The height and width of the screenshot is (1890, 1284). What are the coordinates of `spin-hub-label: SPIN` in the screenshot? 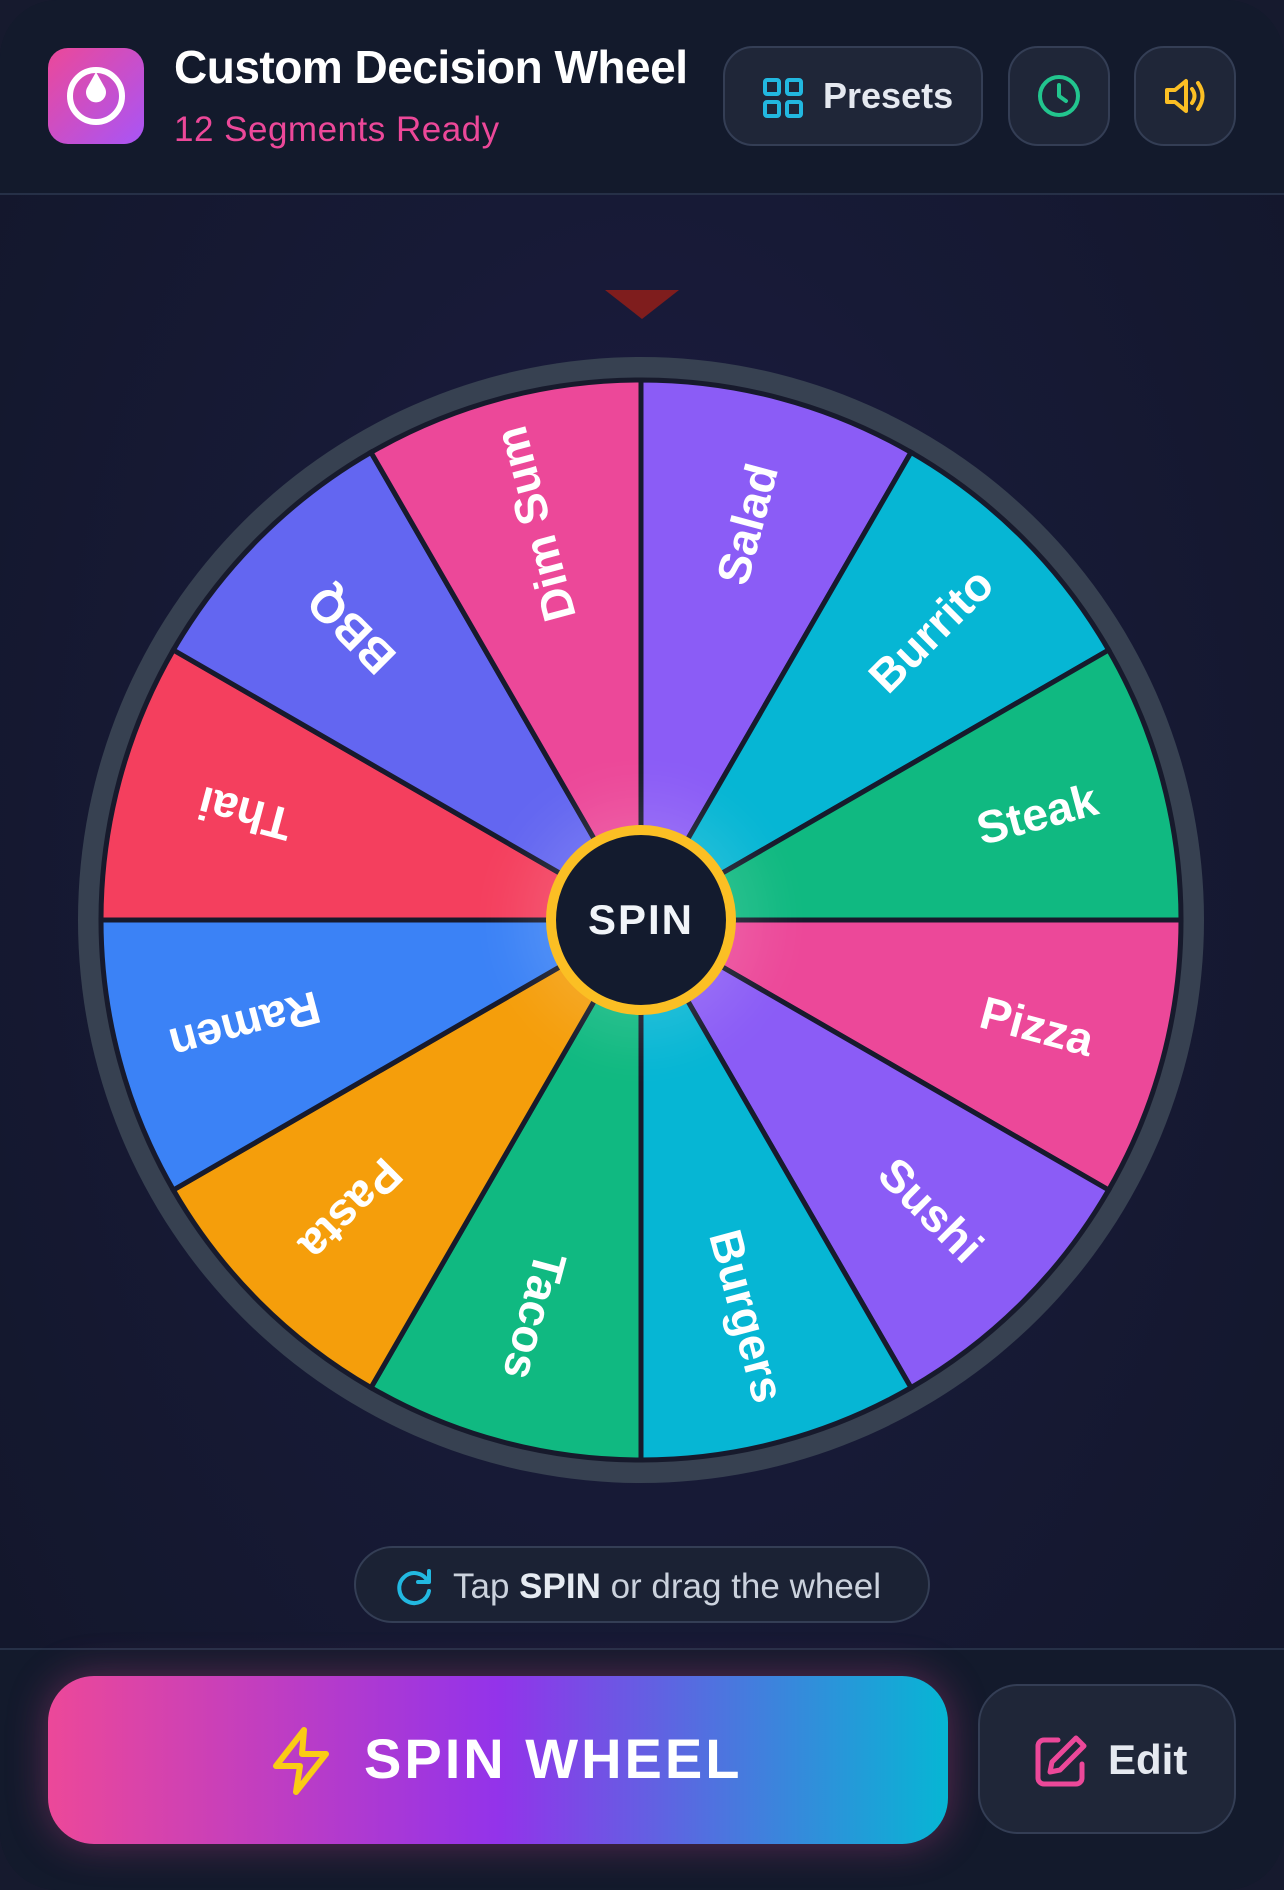 It's located at (641, 919).